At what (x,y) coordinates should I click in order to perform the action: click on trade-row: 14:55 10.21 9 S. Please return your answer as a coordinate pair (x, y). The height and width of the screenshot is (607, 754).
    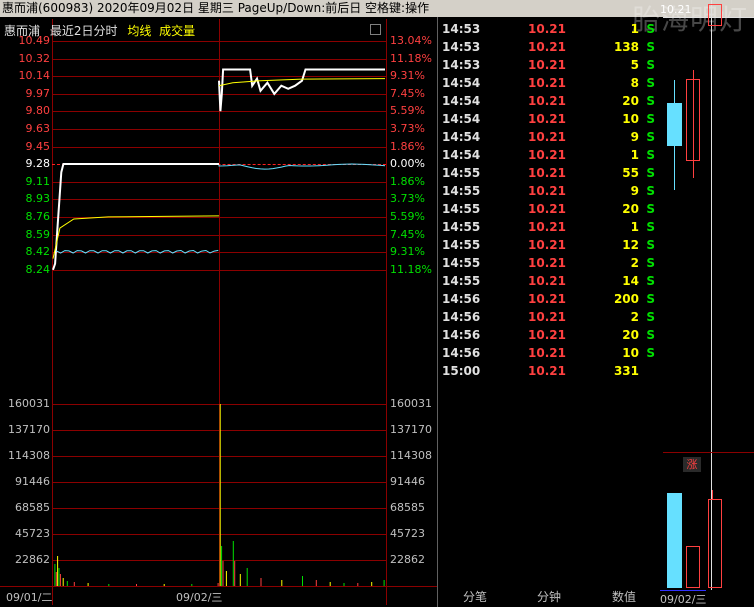
    Looking at the image, I should click on (552, 191).